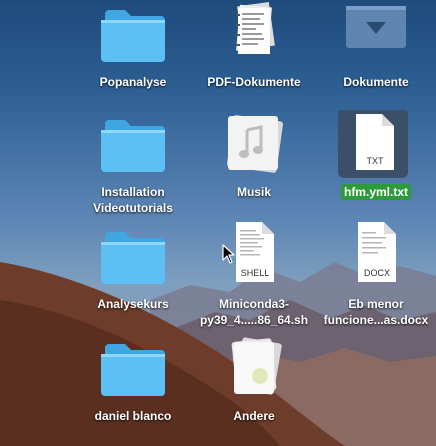 Image resolution: width=436 pixels, height=446 pixels. What do you see at coordinates (133, 416) in the screenshot?
I see `item-label: daniel blanco` at bounding box center [133, 416].